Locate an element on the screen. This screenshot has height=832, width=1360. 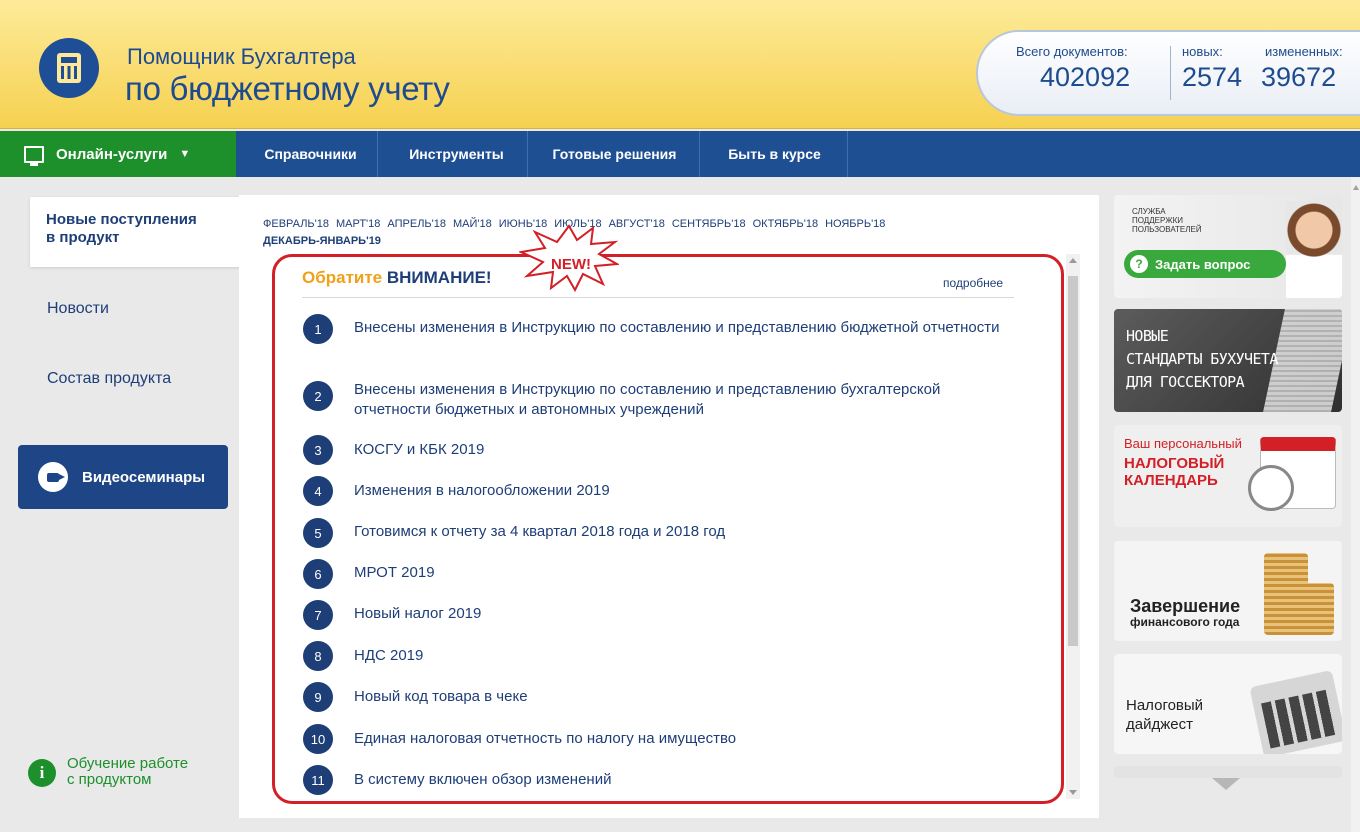
item-number: 4 is located at coordinates (318, 491).